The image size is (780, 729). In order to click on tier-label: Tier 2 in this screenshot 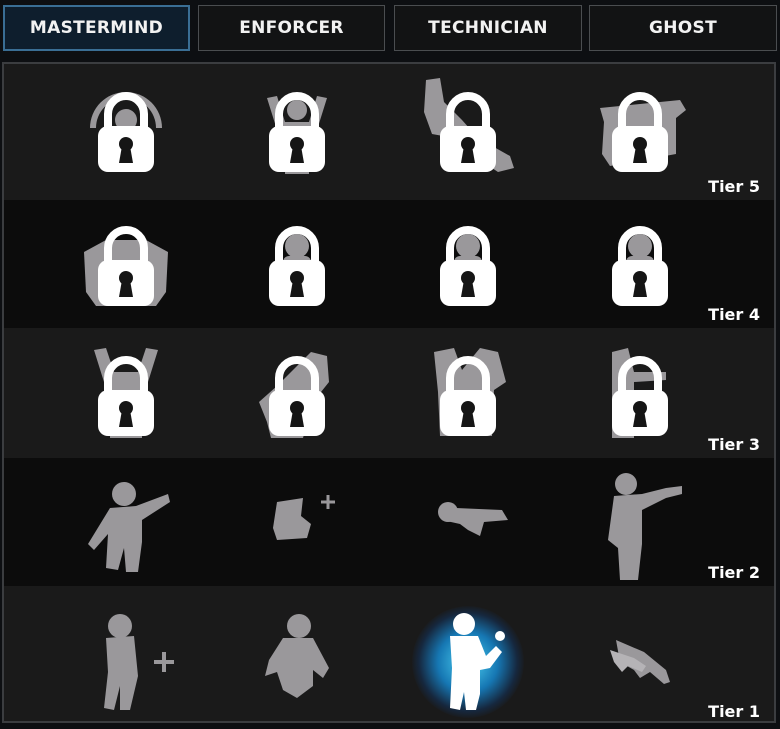, I will do `click(734, 572)`.